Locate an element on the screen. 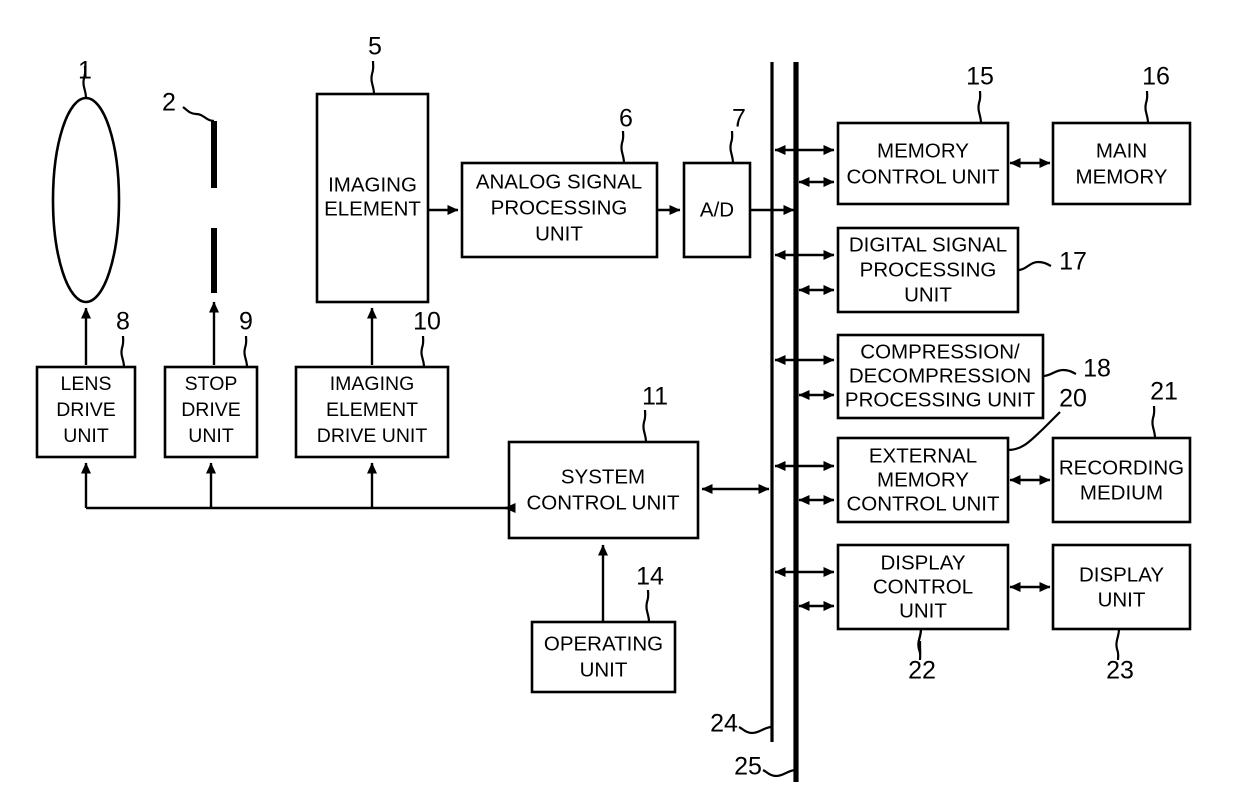 This screenshot has height=804, width=1240. stop-drive-label-line2: DRIVE is located at coordinates (211, 410).